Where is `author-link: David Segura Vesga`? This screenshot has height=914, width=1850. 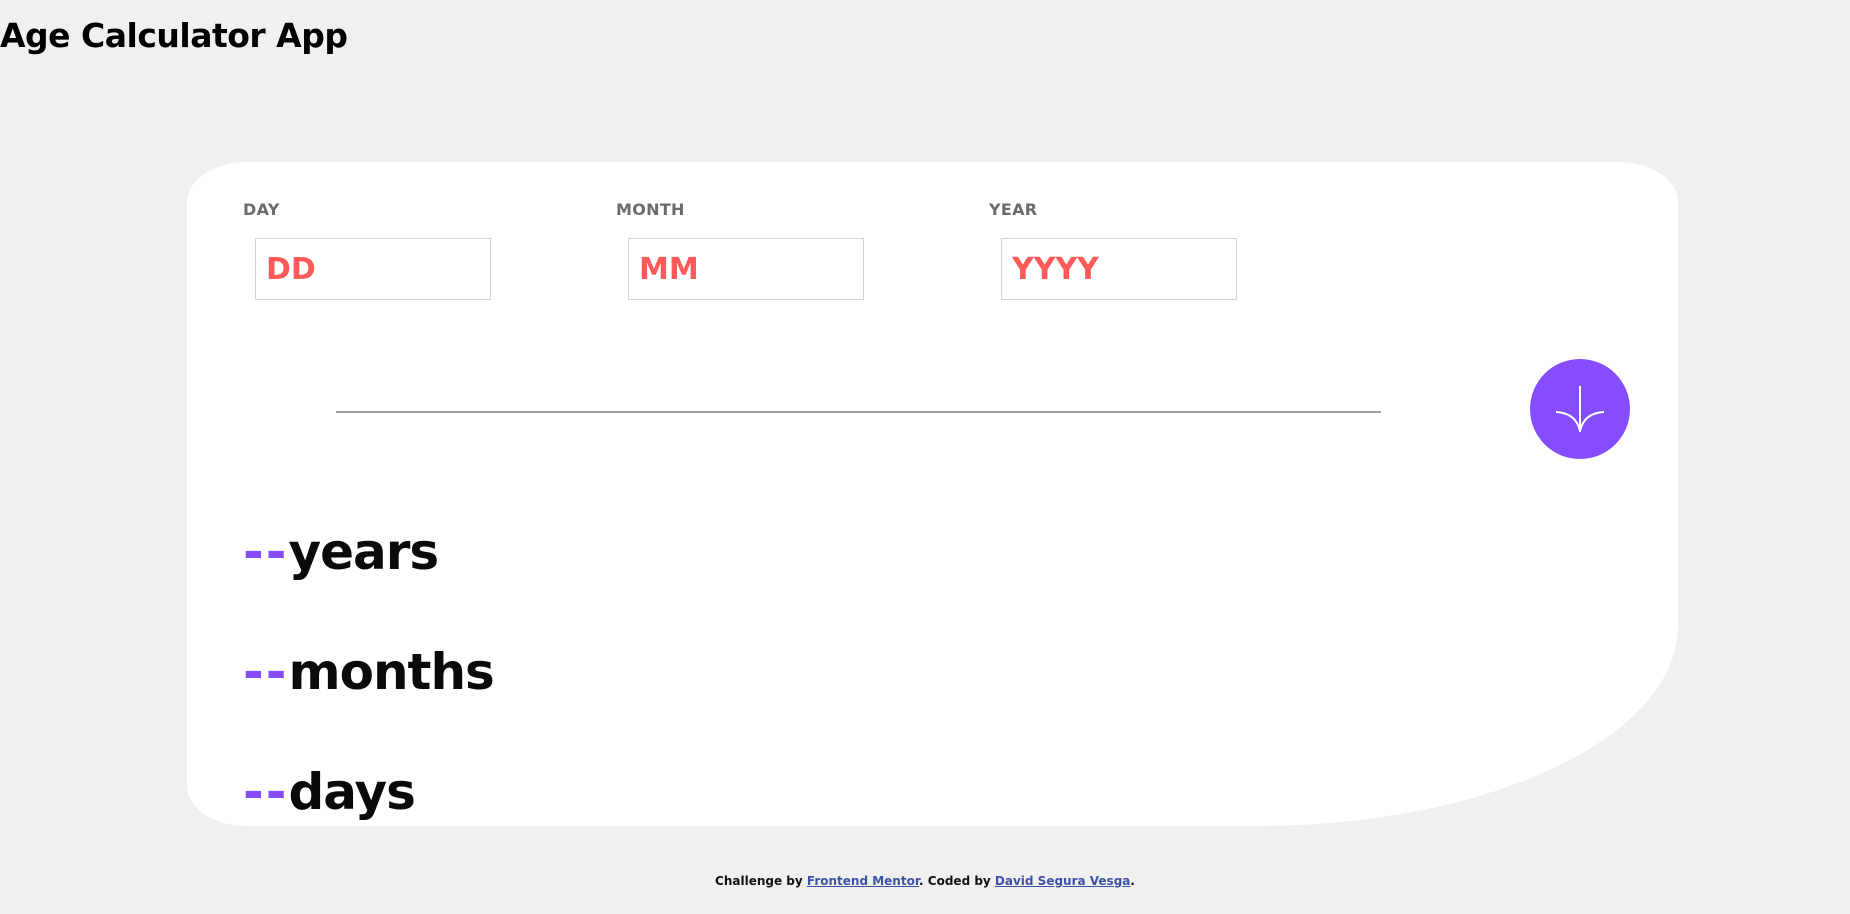
author-link: David Segura Vesga is located at coordinates (1062, 881).